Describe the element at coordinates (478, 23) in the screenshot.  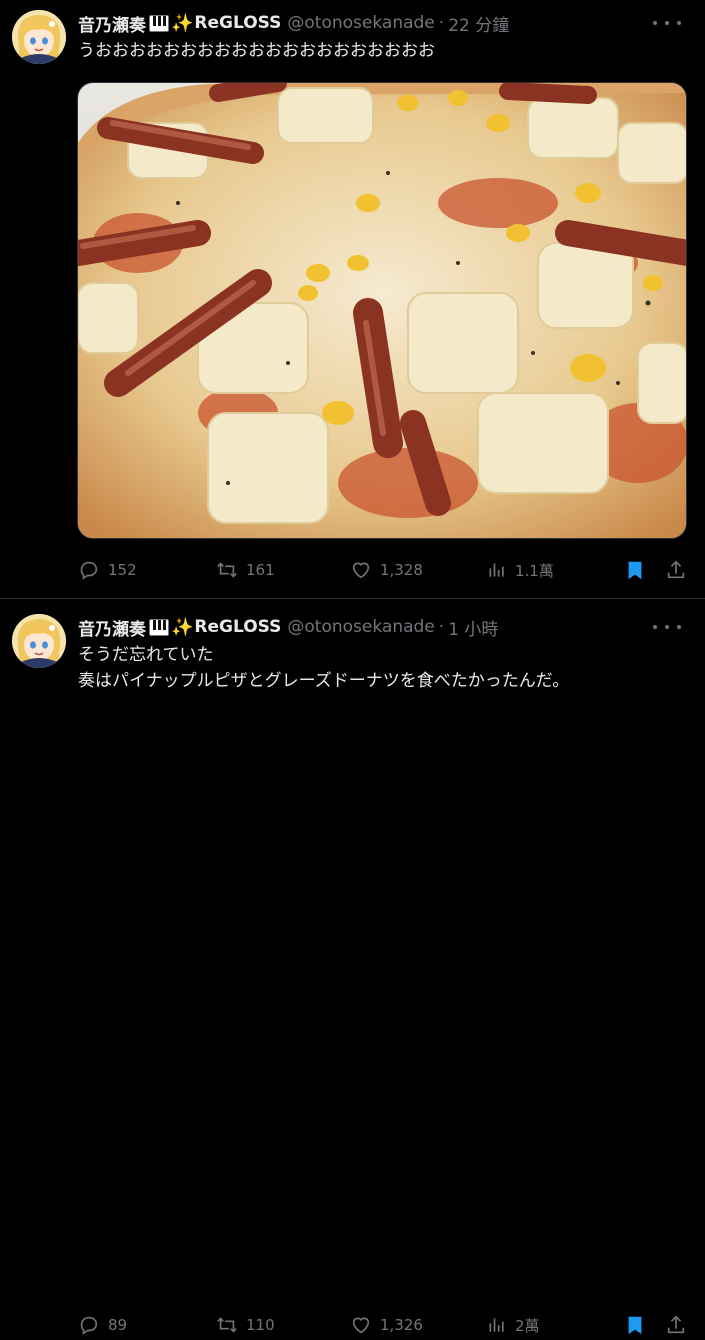
I see `timestamp: 22 分鐘` at that location.